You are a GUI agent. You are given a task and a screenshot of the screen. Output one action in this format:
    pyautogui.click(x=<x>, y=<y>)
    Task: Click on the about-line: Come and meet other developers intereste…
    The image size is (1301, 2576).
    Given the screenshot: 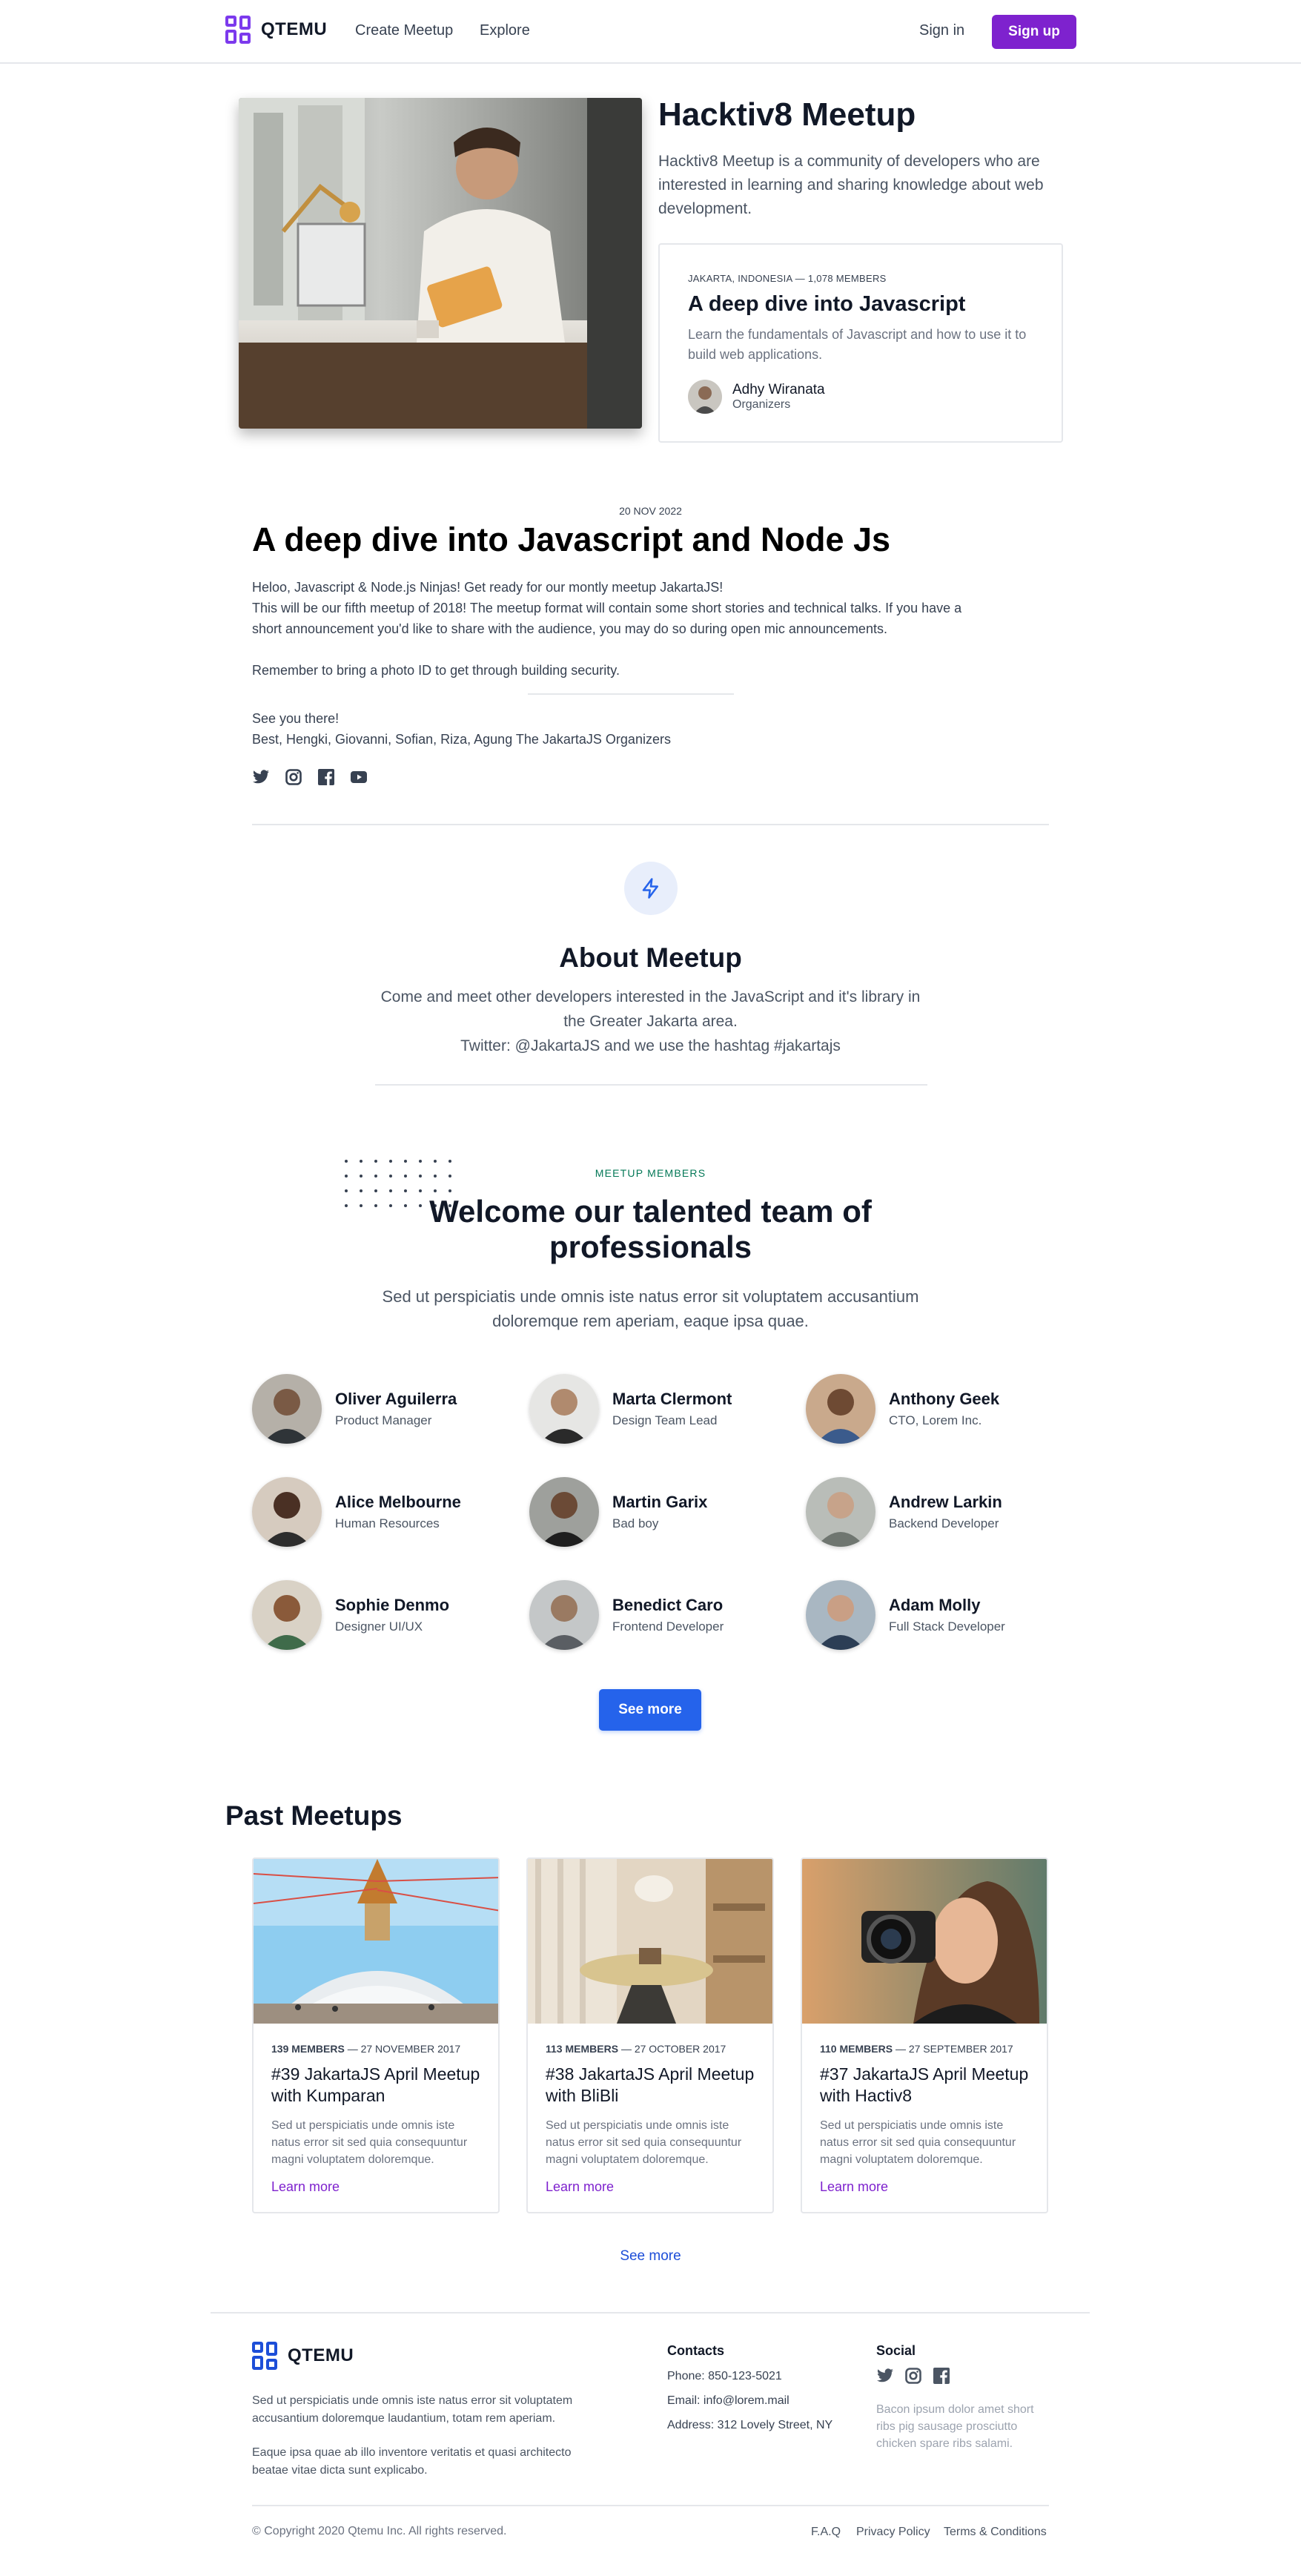 What is the action you would take?
    pyautogui.click(x=650, y=1009)
    